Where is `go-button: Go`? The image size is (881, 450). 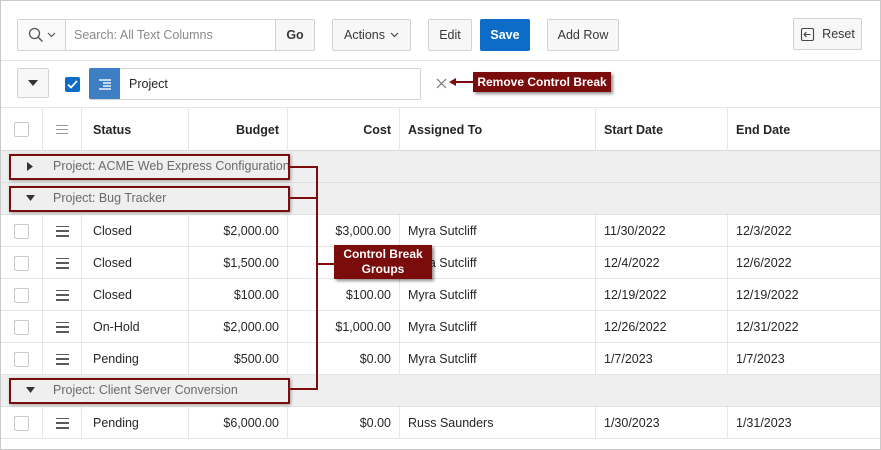 go-button: Go is located at coordinates (294, 35).